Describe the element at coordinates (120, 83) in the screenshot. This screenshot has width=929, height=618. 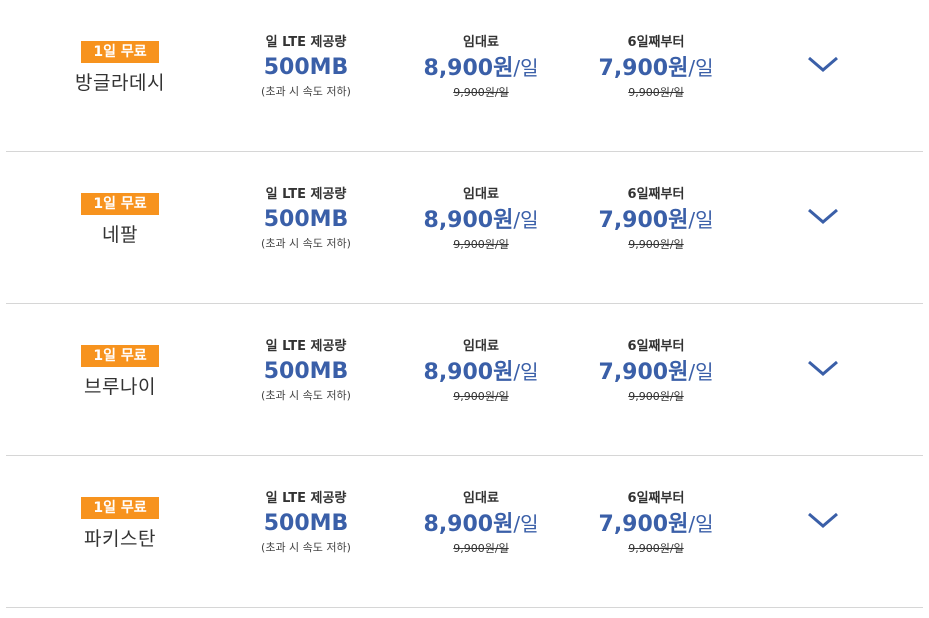
I see `country-name: 방글라데시` at that location.